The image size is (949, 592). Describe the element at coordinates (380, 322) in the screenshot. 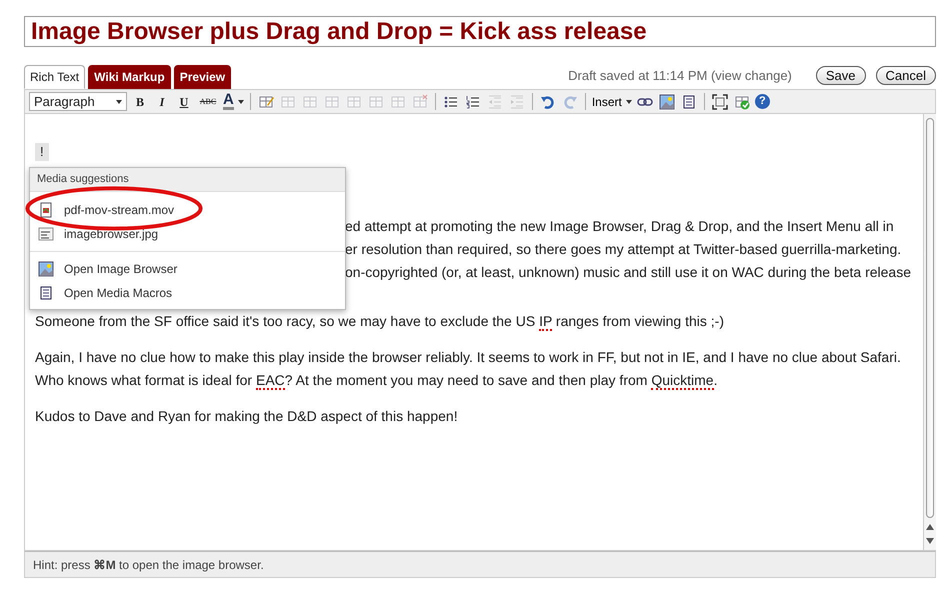

I see `paragraph: Someone from the SF office said it's too racy, so we may have to exclude the US IP ranges from viewing this ;-)` at that location.